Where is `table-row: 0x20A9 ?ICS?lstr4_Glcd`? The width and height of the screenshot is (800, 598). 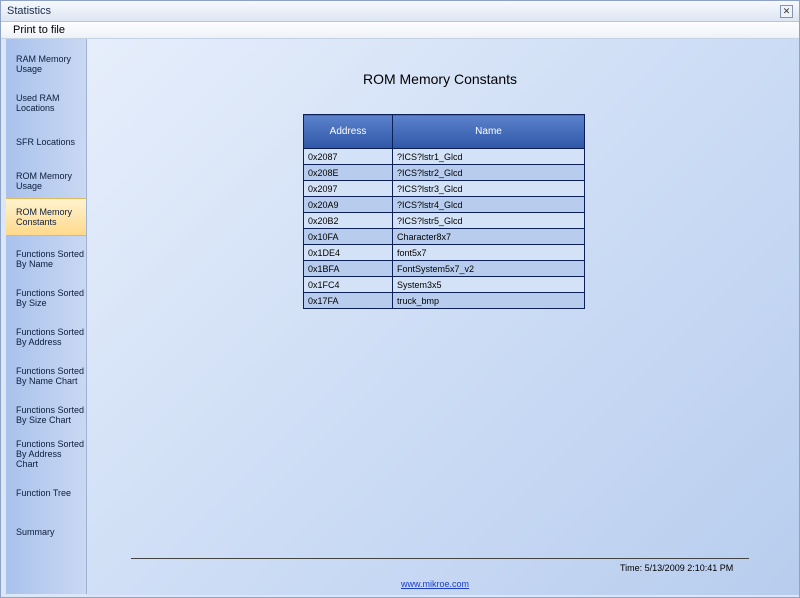
table-row: 0x20A9 ?ICS?lstr4_Glcd is located at coordinates (444, 204).